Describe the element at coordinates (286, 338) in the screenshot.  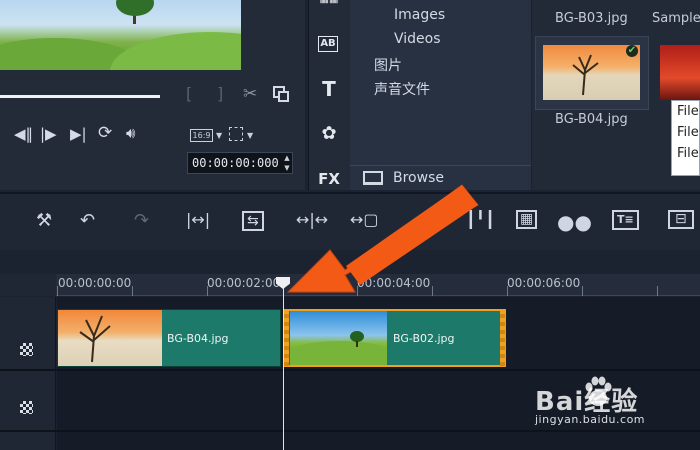
I see `clip-trim-handle-left` at that location.